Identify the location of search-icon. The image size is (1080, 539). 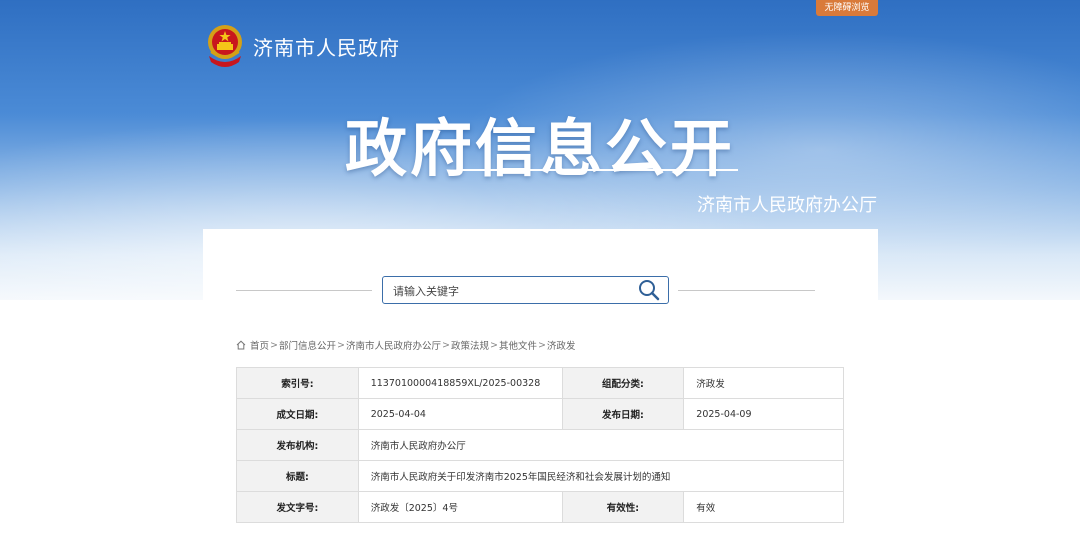
(649, 290).